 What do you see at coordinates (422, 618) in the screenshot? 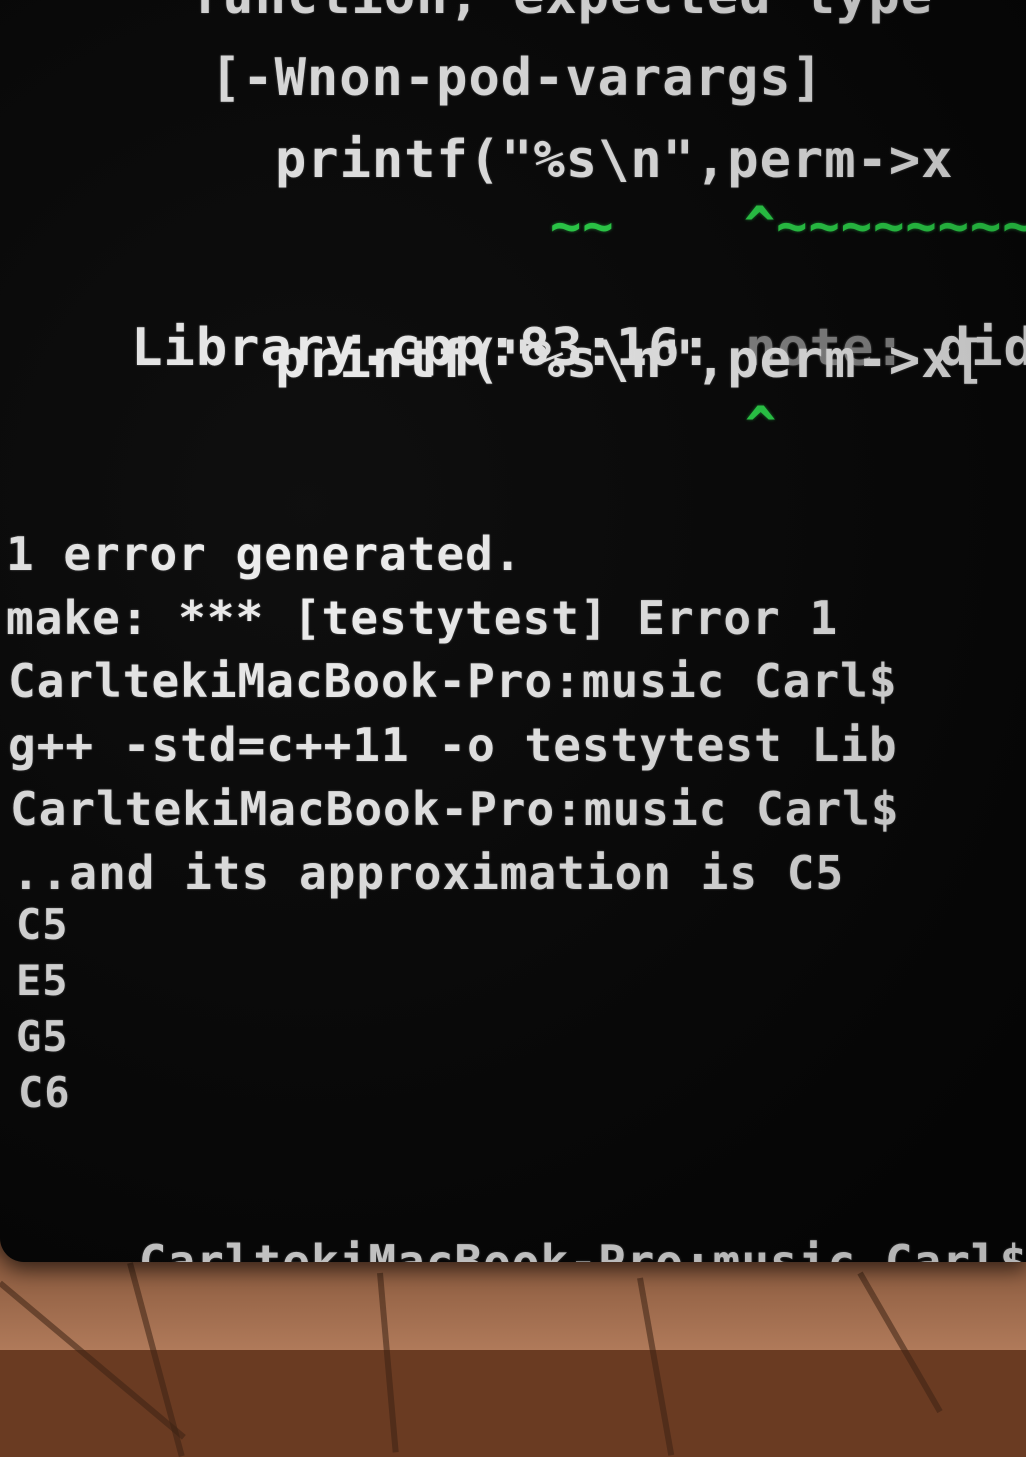
I see `make-error-line: make: *** [testytest] Error 1` at bounding box center [422, 618].